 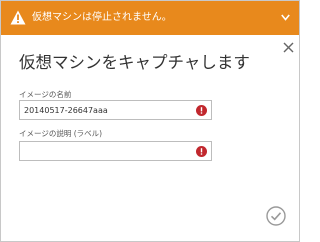 I want to click on image-name-value: 20140517-26647aaa, so click(x=66, y=110).